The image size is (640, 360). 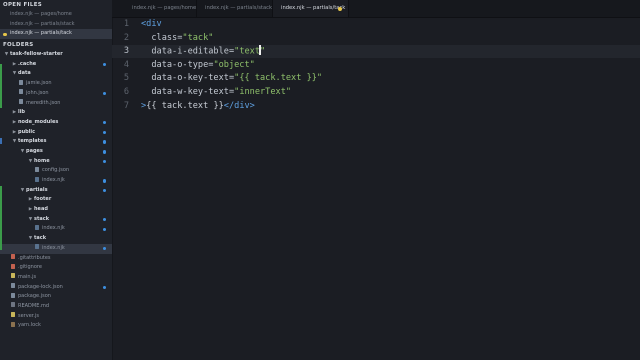 What do you see at coordinates (340, 8) in the screenshot?
I see `unsaved-dot-icon` at bounding box center [340, 8].